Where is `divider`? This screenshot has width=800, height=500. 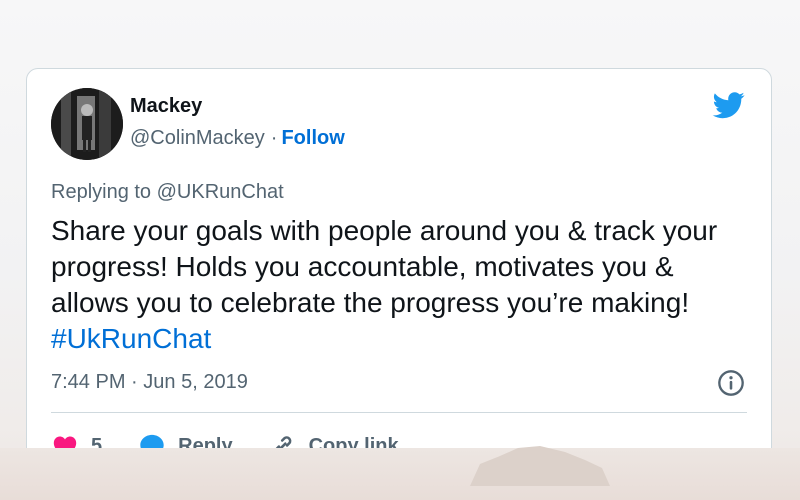 divider is located at coordinates (399, 412).